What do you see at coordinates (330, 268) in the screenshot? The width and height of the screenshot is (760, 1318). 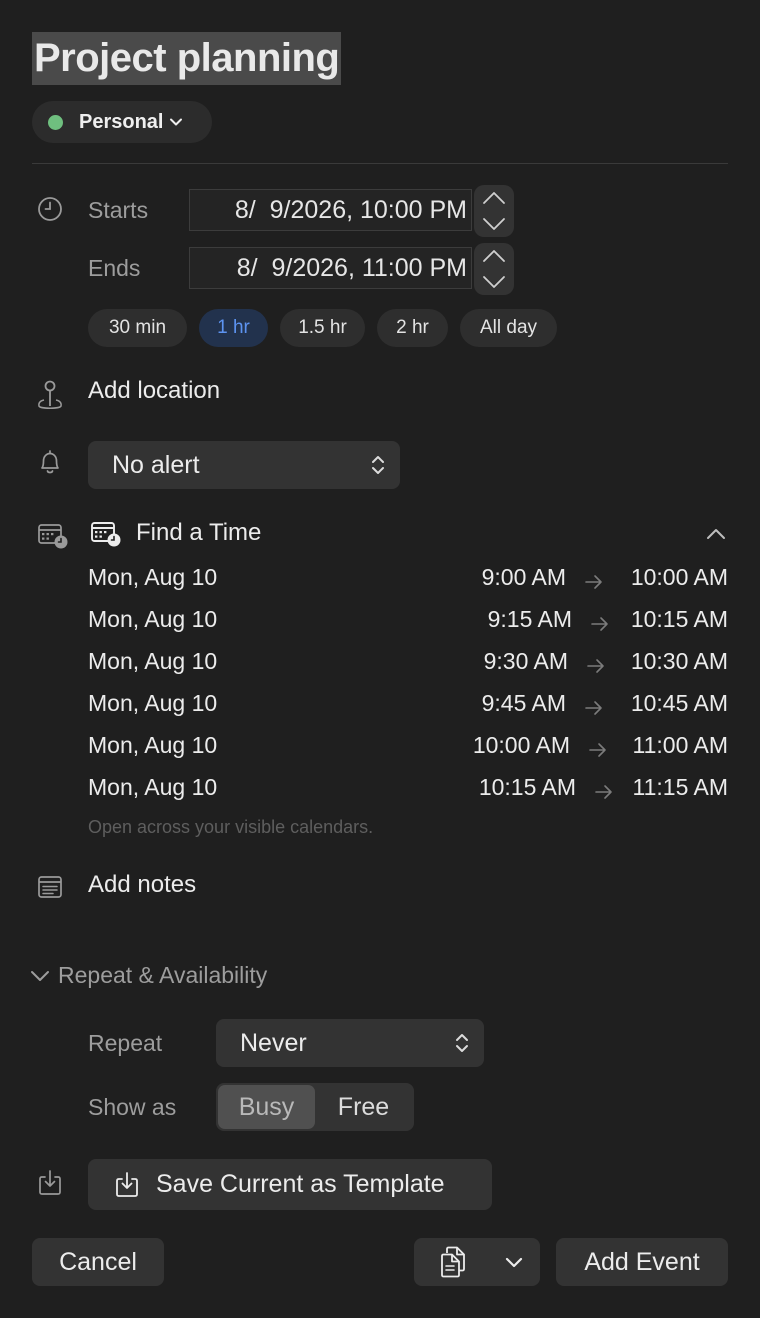 I see `end-datetime-field: 8/ 9/2026, 11:00 PM` at bounding box center [330, 268].